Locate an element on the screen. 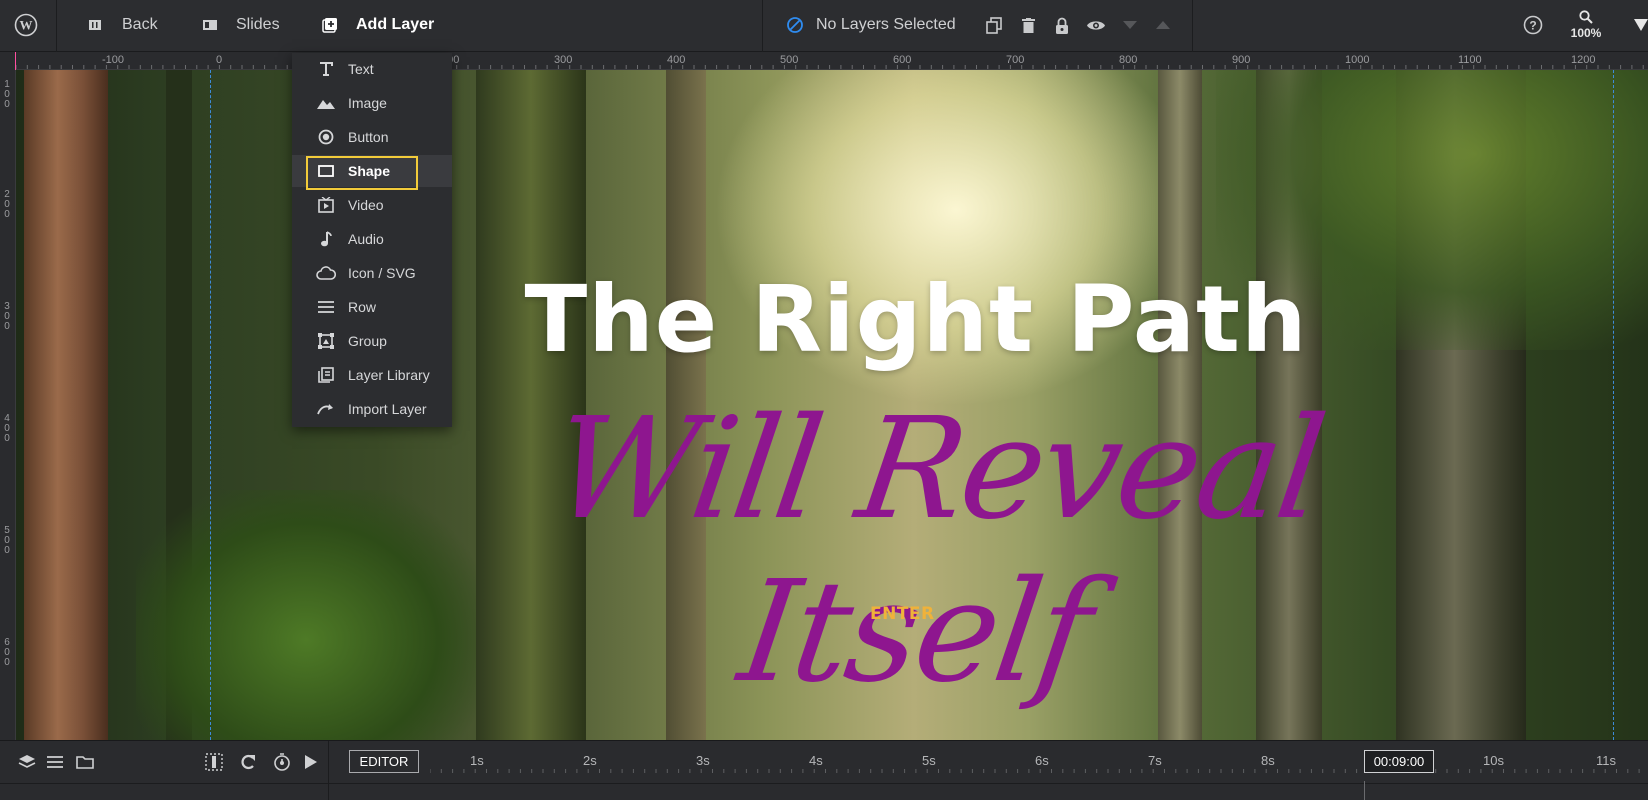  menu-item-button: Button is located at coordinates (372, 137).